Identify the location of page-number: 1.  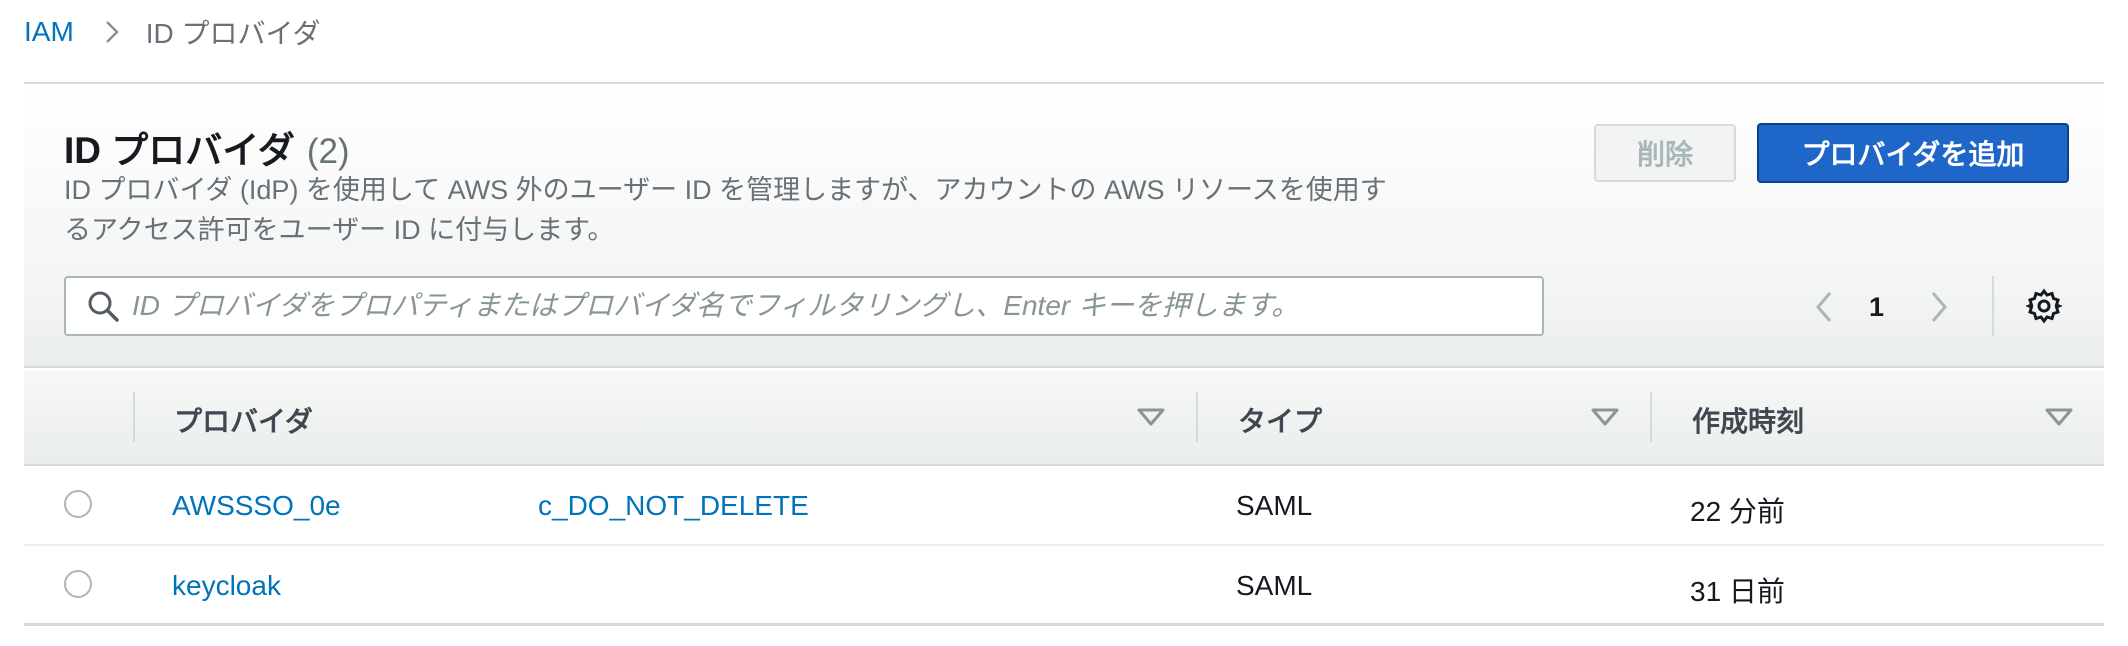
(1876, 307).